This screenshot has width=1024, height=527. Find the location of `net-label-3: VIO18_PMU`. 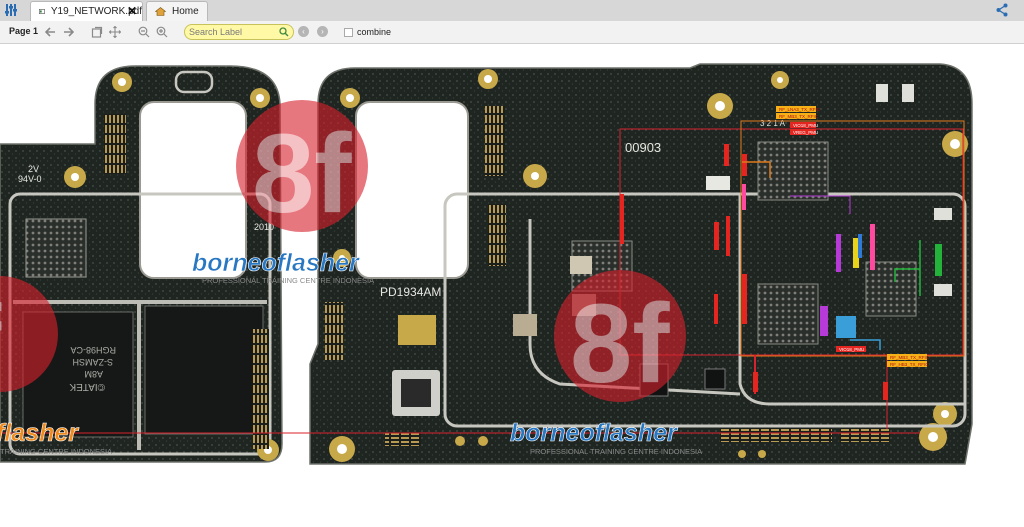

net-label-3: VIO18_PMU is located at coordinates (805, 125).